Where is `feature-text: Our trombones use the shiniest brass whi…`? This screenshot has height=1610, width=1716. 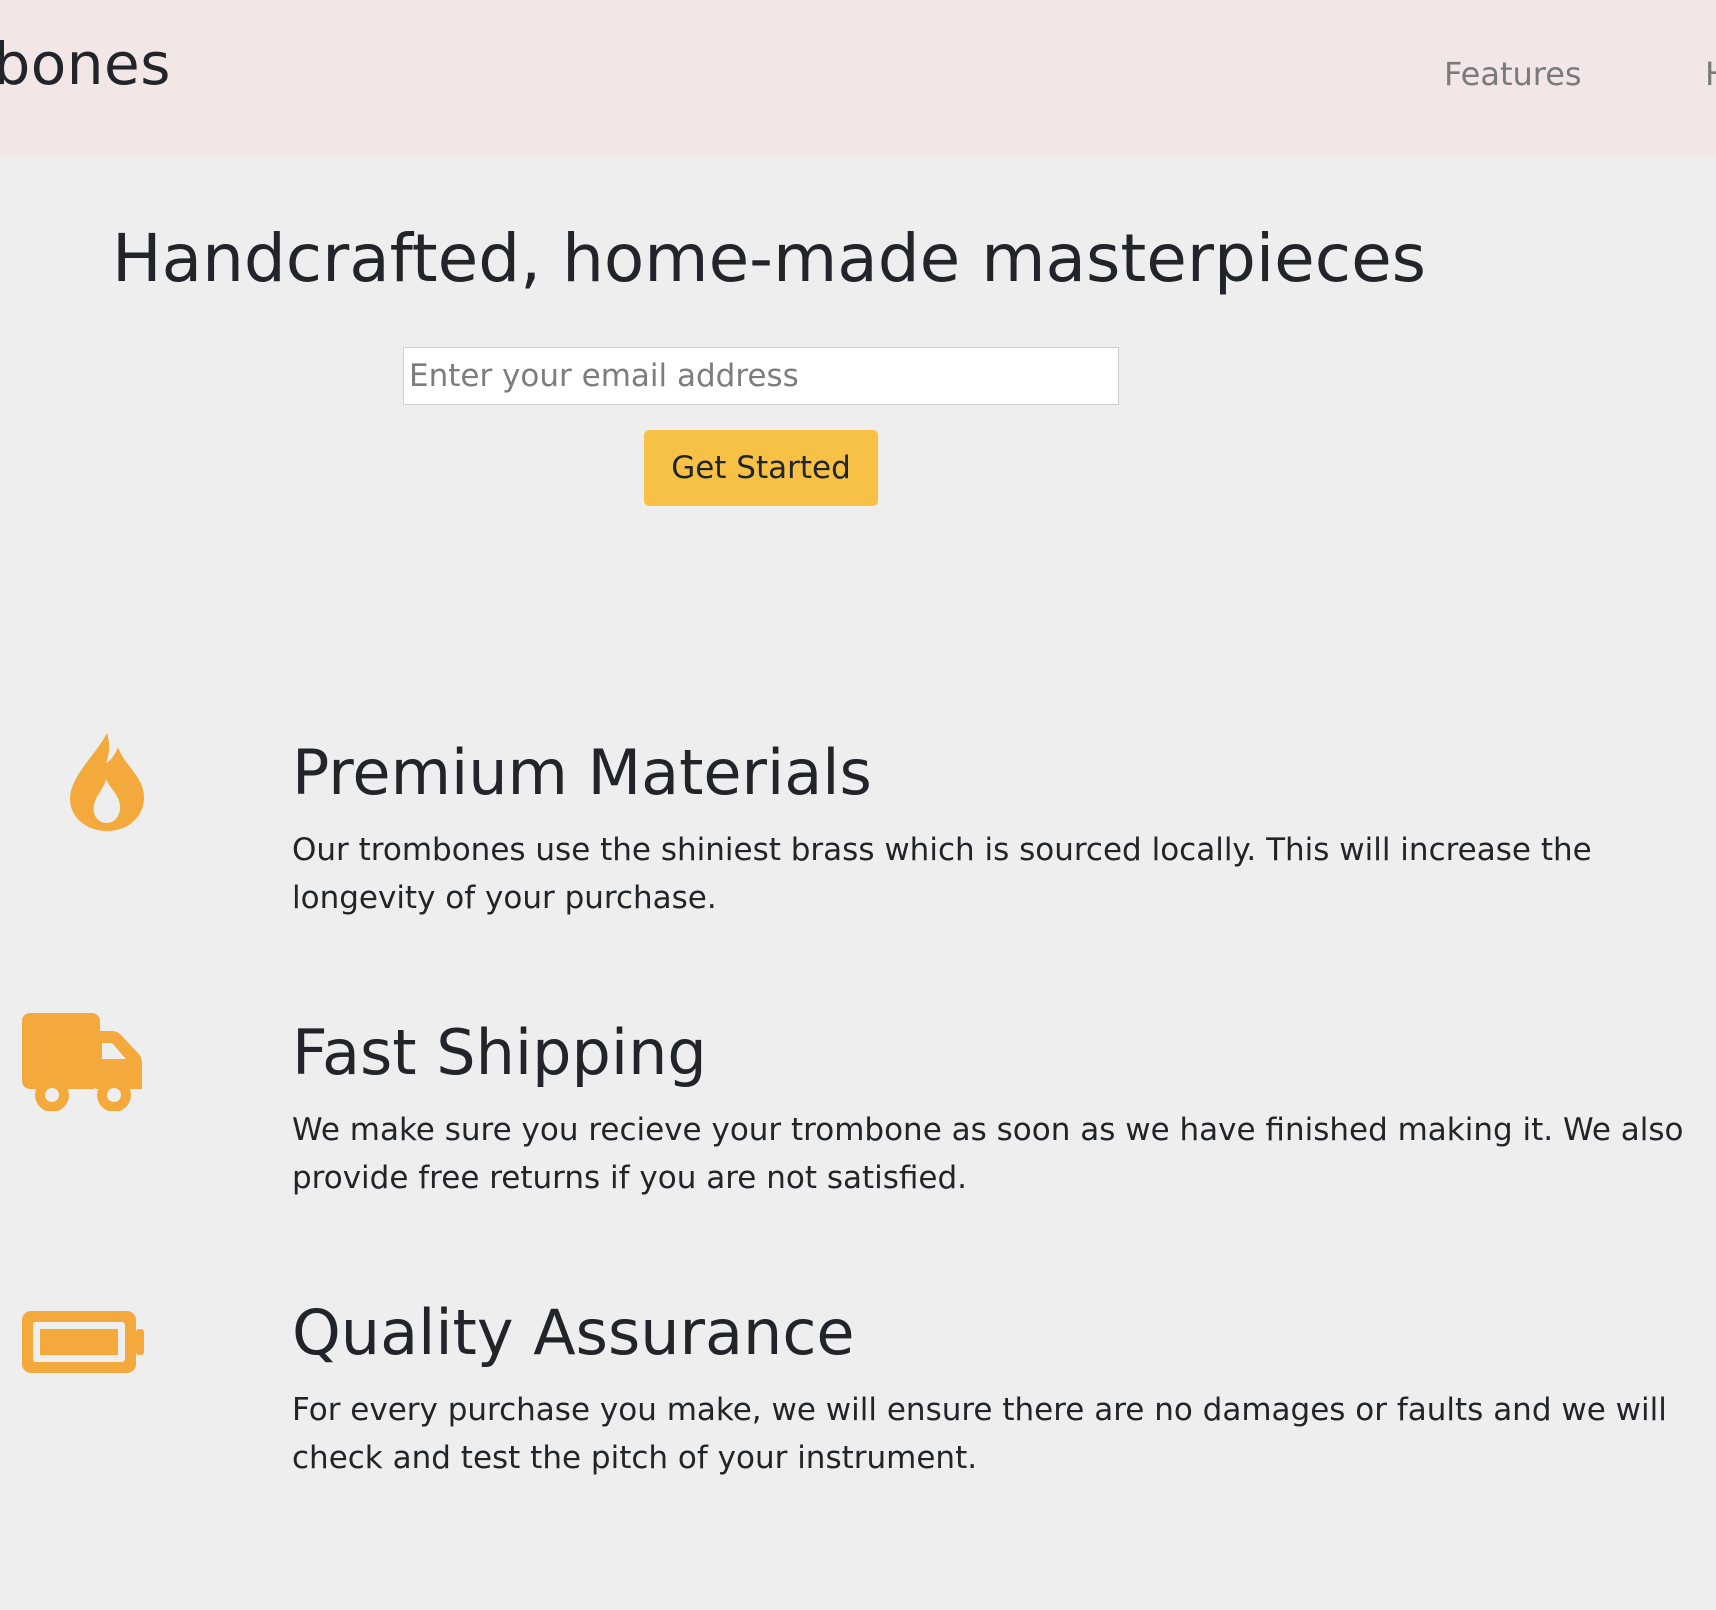
feature-text: Our trombones use the shiniest brass whi… is located at coordinates (942, 874).